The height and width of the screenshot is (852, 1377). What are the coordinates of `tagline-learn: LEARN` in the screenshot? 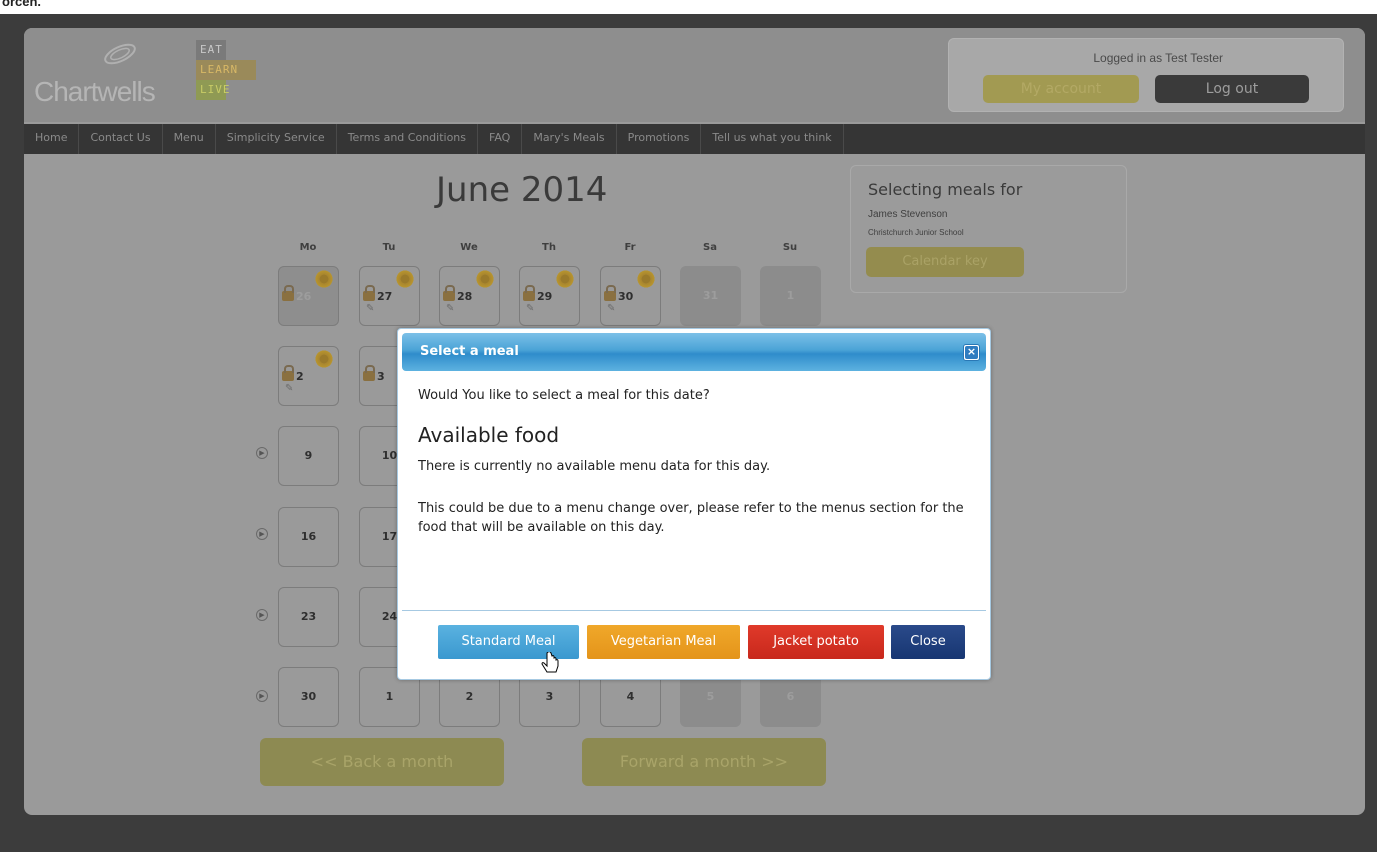 It's located at (226, 70).